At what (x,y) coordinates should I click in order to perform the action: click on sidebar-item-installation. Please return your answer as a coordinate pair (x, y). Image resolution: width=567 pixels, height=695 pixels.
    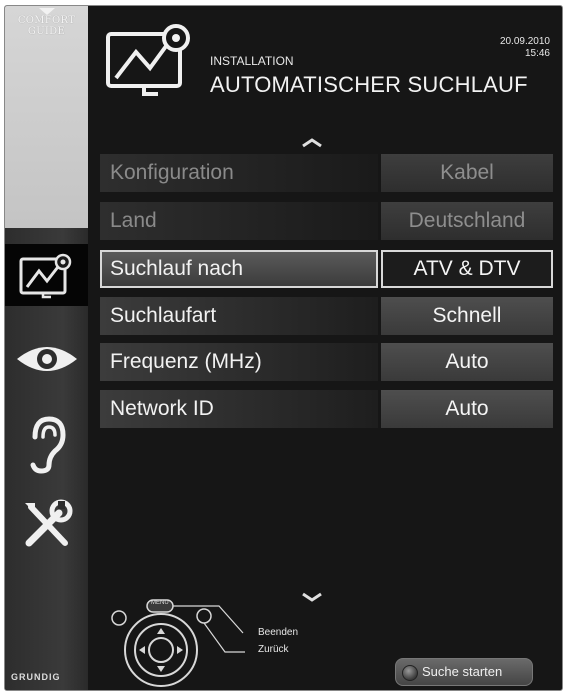
    Looking at the image, I should click on (46, 275).